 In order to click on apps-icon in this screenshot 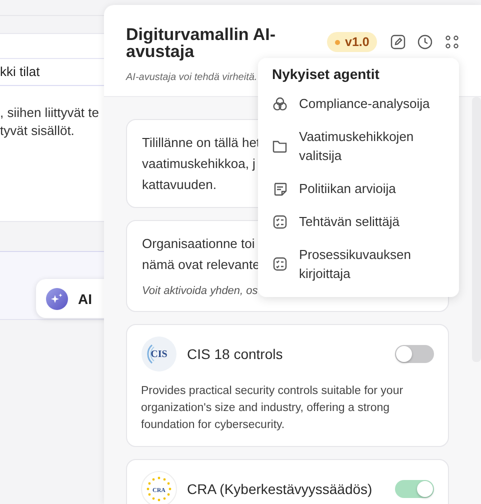, I will do `click(452, 42)`.